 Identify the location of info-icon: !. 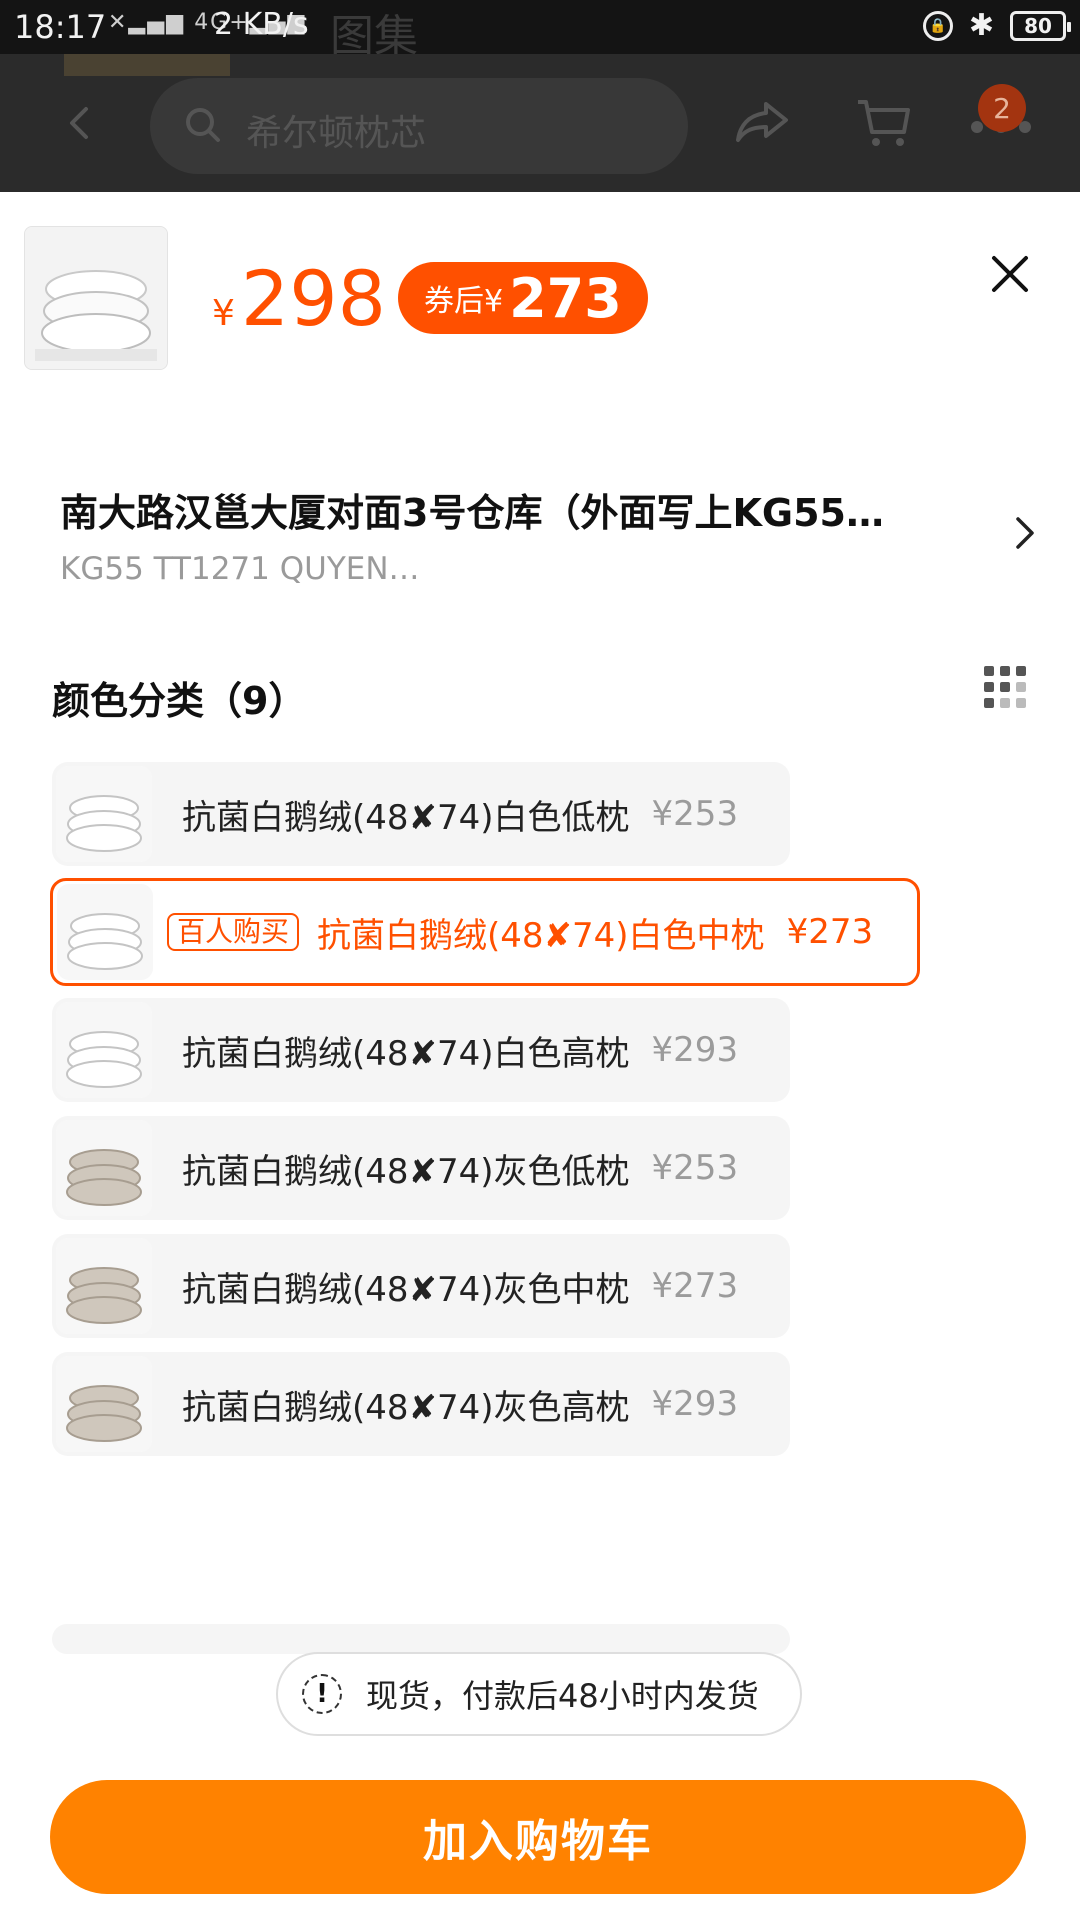
(322, 1694).